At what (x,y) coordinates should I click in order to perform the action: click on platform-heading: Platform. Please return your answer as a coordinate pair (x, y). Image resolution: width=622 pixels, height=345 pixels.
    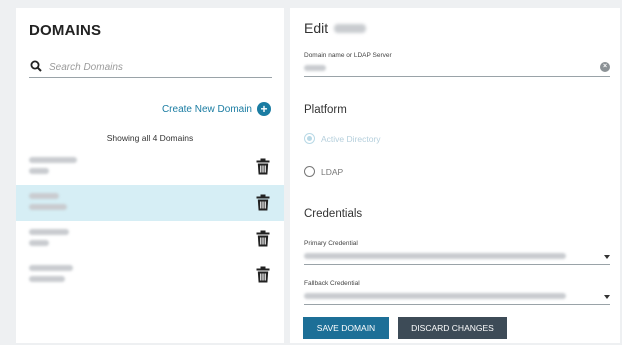
    Looking at the image, I should click on (325, 110).